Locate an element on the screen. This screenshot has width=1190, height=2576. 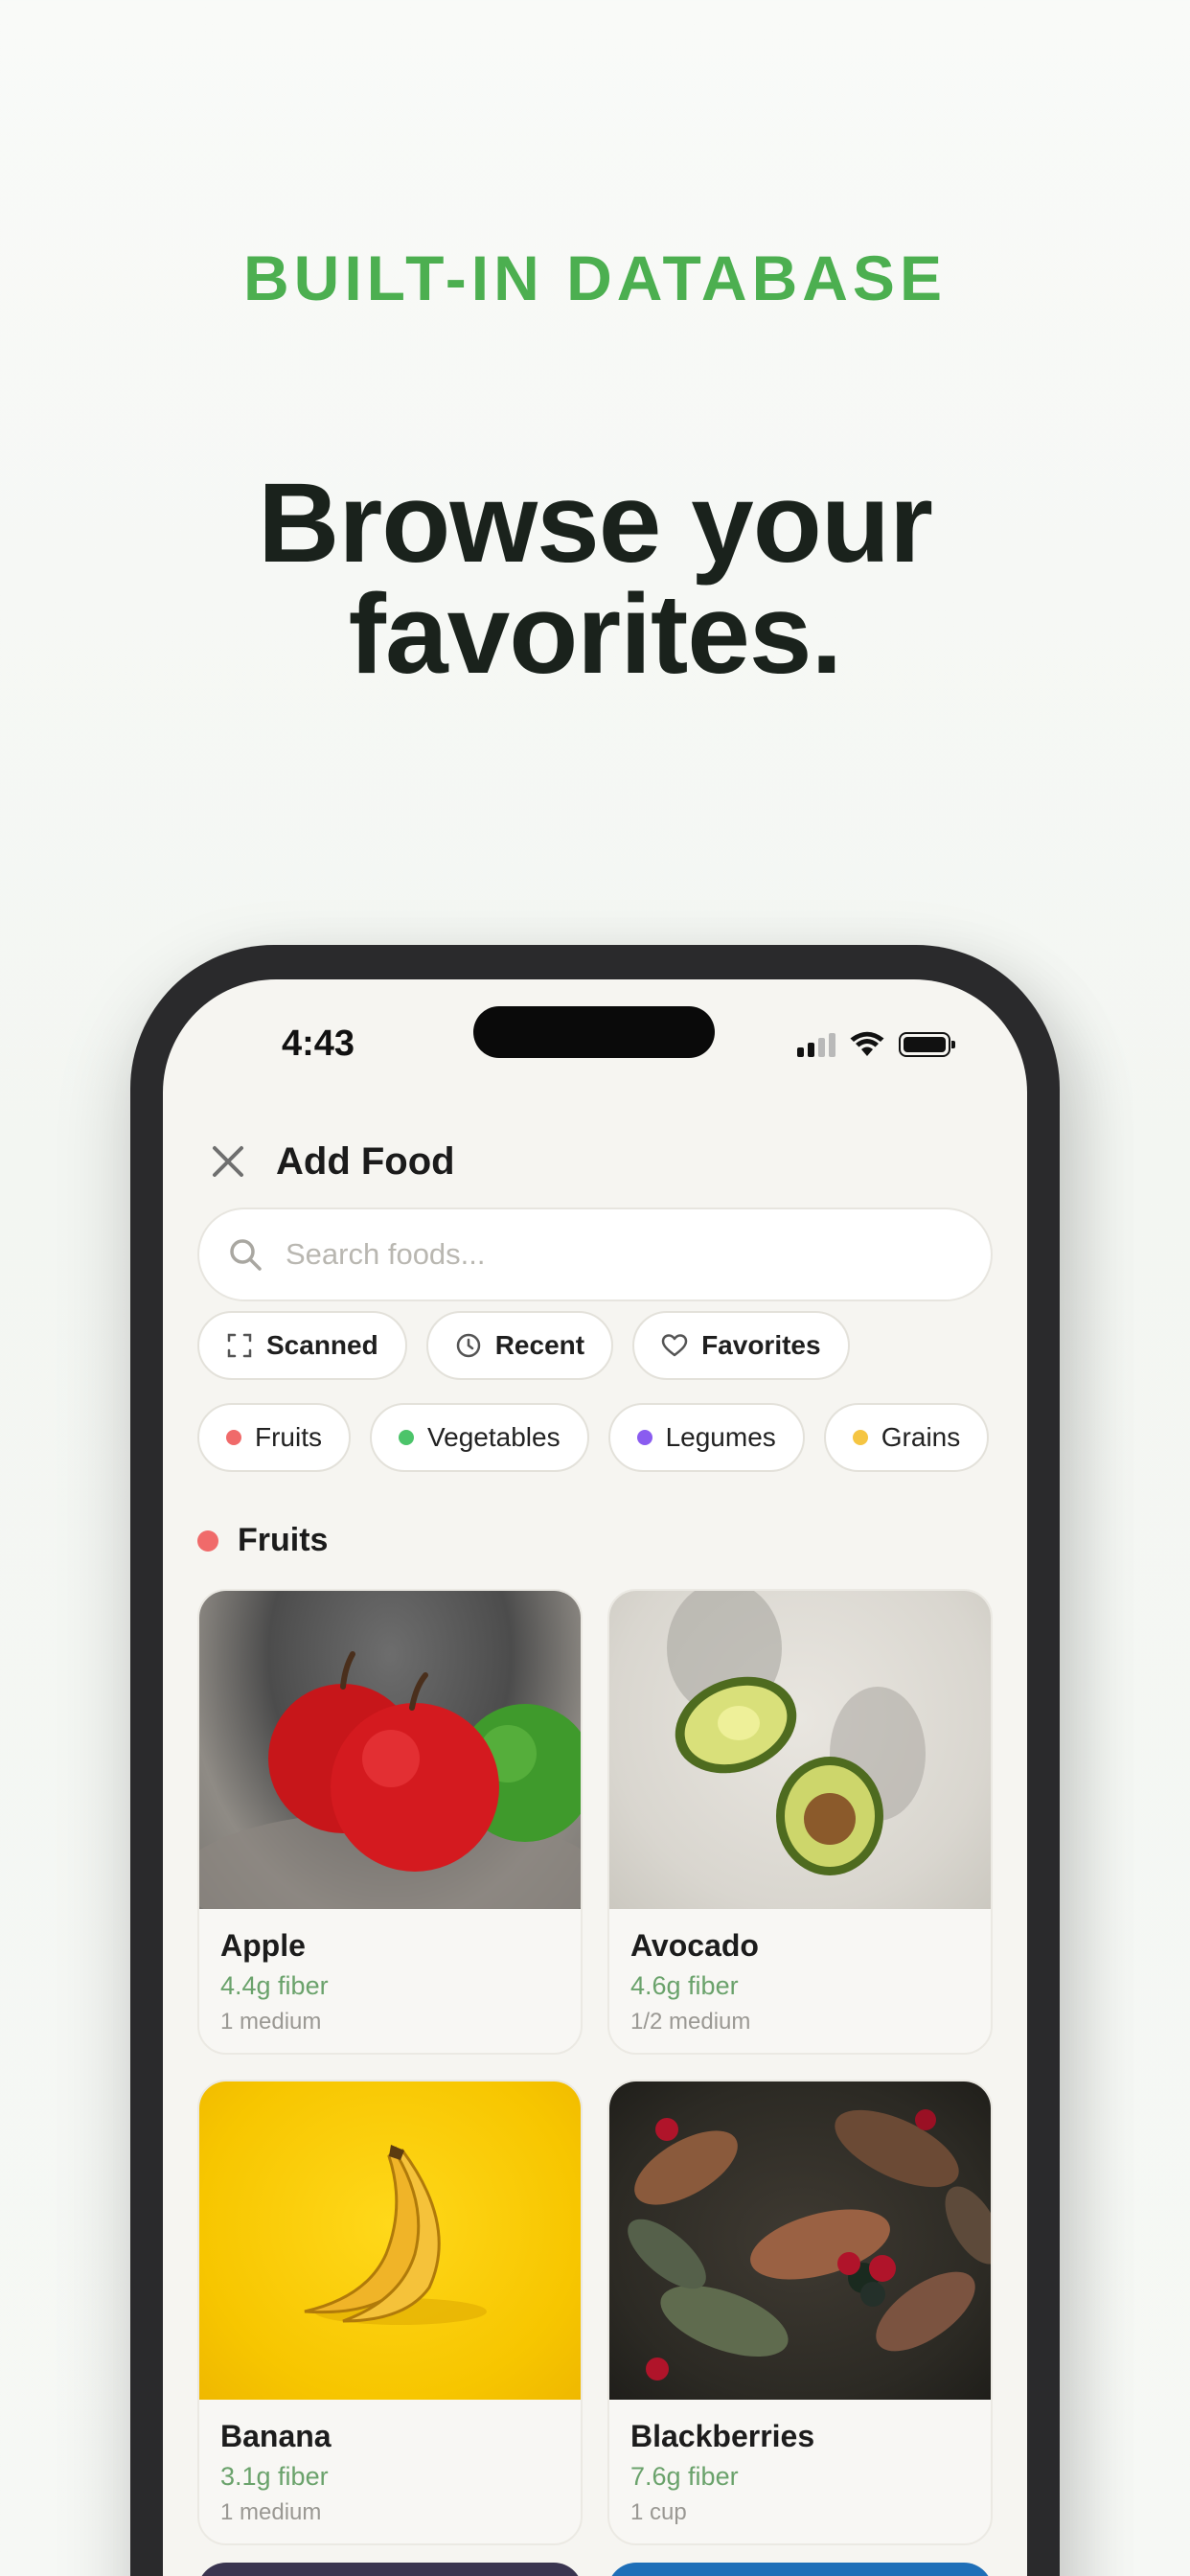
food-card-avocado: Avocado 4.6g fiber 1/2 medium is located at coordinates (800, 1822).